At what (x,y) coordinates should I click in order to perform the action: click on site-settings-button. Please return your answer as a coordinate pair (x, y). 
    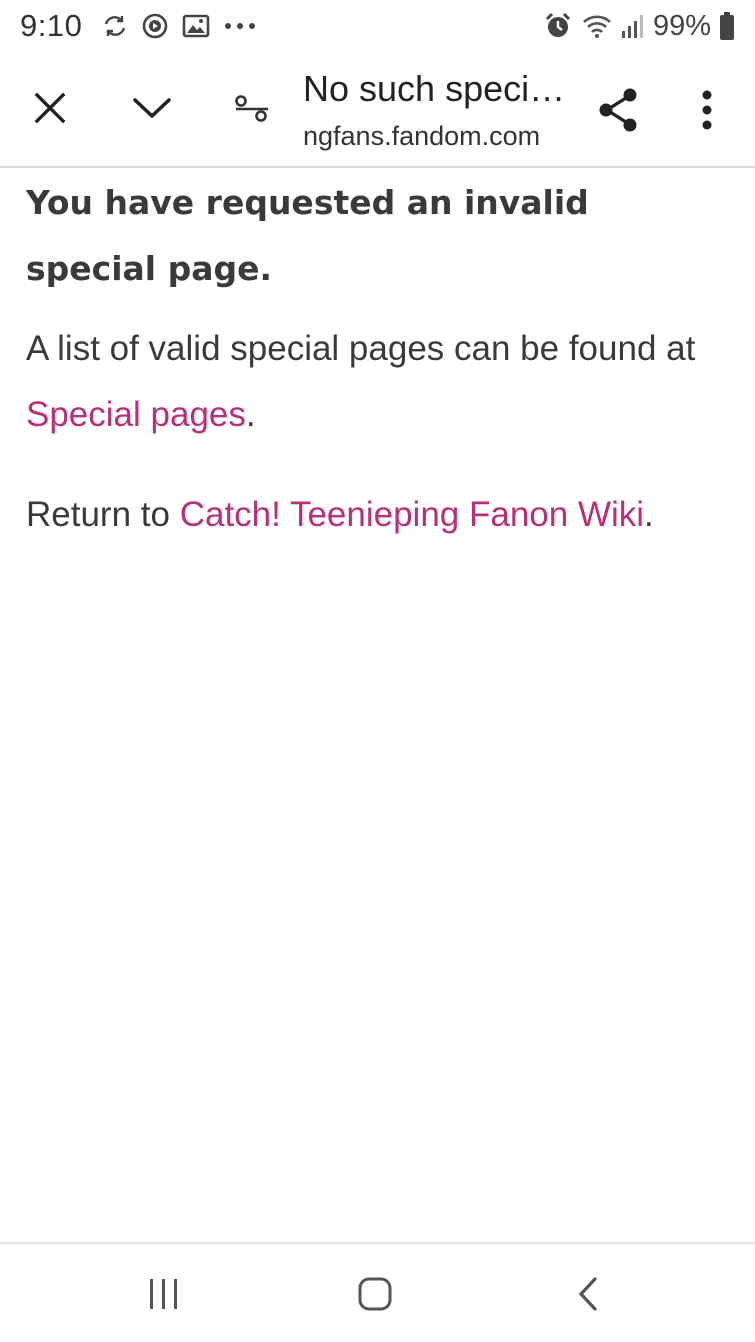
    Looking at the image, I should click on (252, 108).